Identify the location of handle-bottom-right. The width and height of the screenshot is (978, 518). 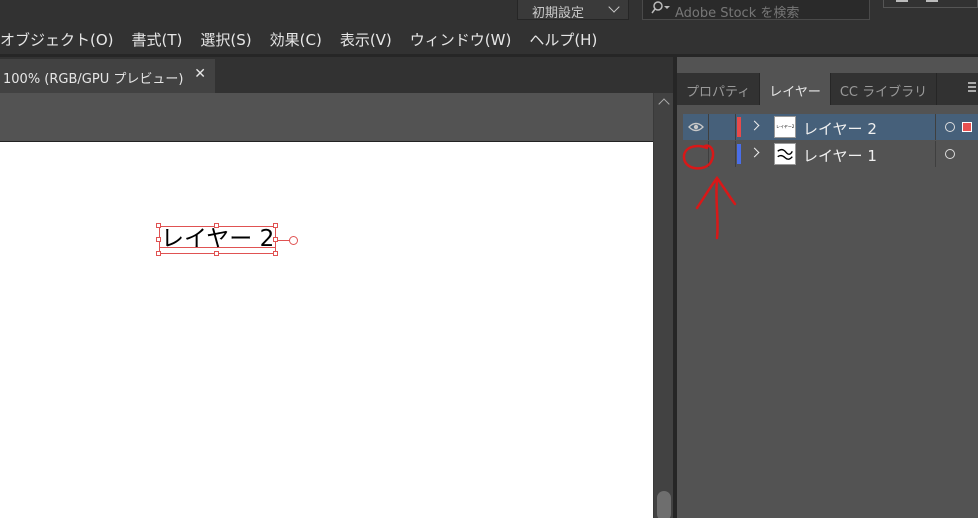
(275, 253).